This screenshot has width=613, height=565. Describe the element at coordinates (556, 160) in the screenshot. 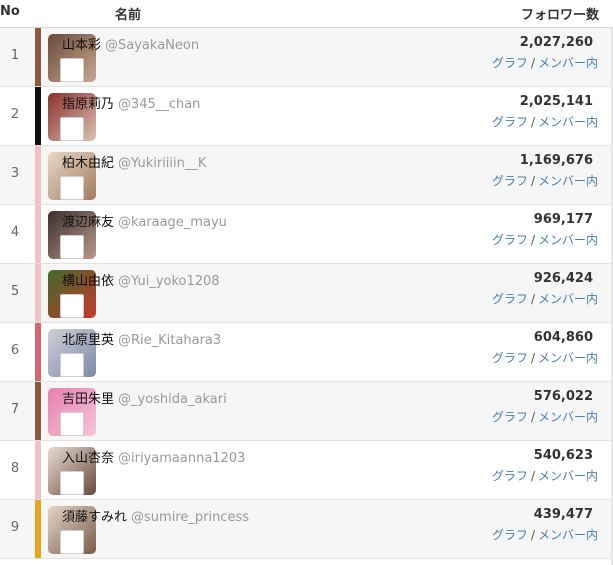

I see `follower-count: 1,169,676` at that location.